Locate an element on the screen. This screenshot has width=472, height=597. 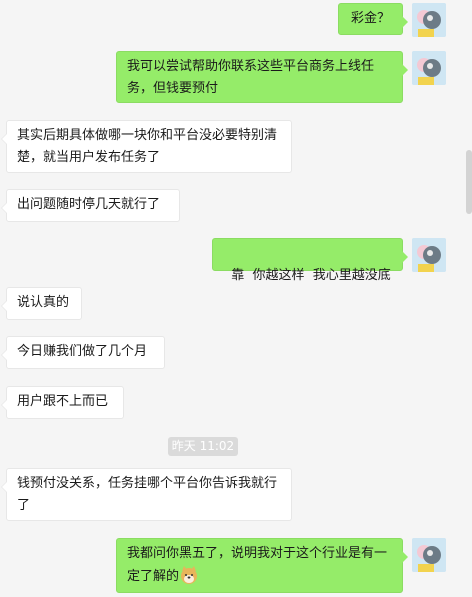
message-bubble-incoming: 用户跟不上而已 is located at coordinates (62, 402).